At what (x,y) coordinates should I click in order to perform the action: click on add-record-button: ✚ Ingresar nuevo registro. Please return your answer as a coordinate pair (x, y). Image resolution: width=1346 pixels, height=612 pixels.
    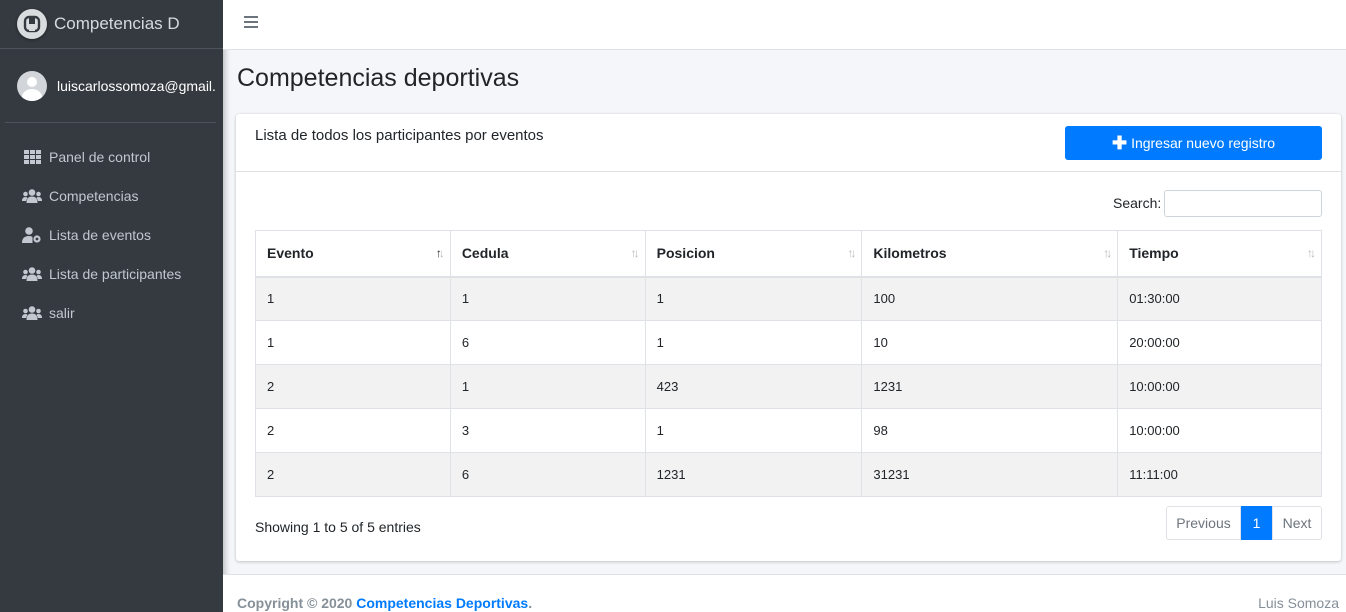
    Looking at the image, I should click on (1193, 143).